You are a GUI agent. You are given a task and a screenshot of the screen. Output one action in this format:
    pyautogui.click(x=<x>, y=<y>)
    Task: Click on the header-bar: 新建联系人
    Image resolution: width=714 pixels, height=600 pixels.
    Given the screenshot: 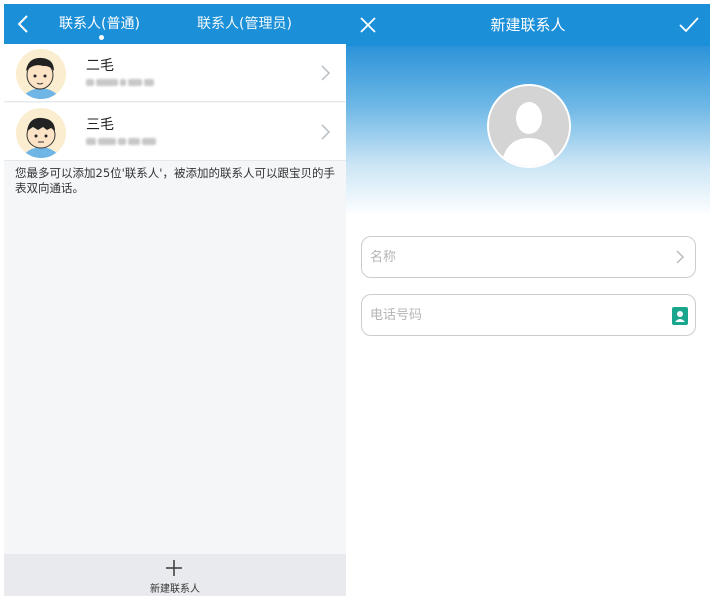 What is the action you would take?
    pyautogui.click(x=528, y=25)
    